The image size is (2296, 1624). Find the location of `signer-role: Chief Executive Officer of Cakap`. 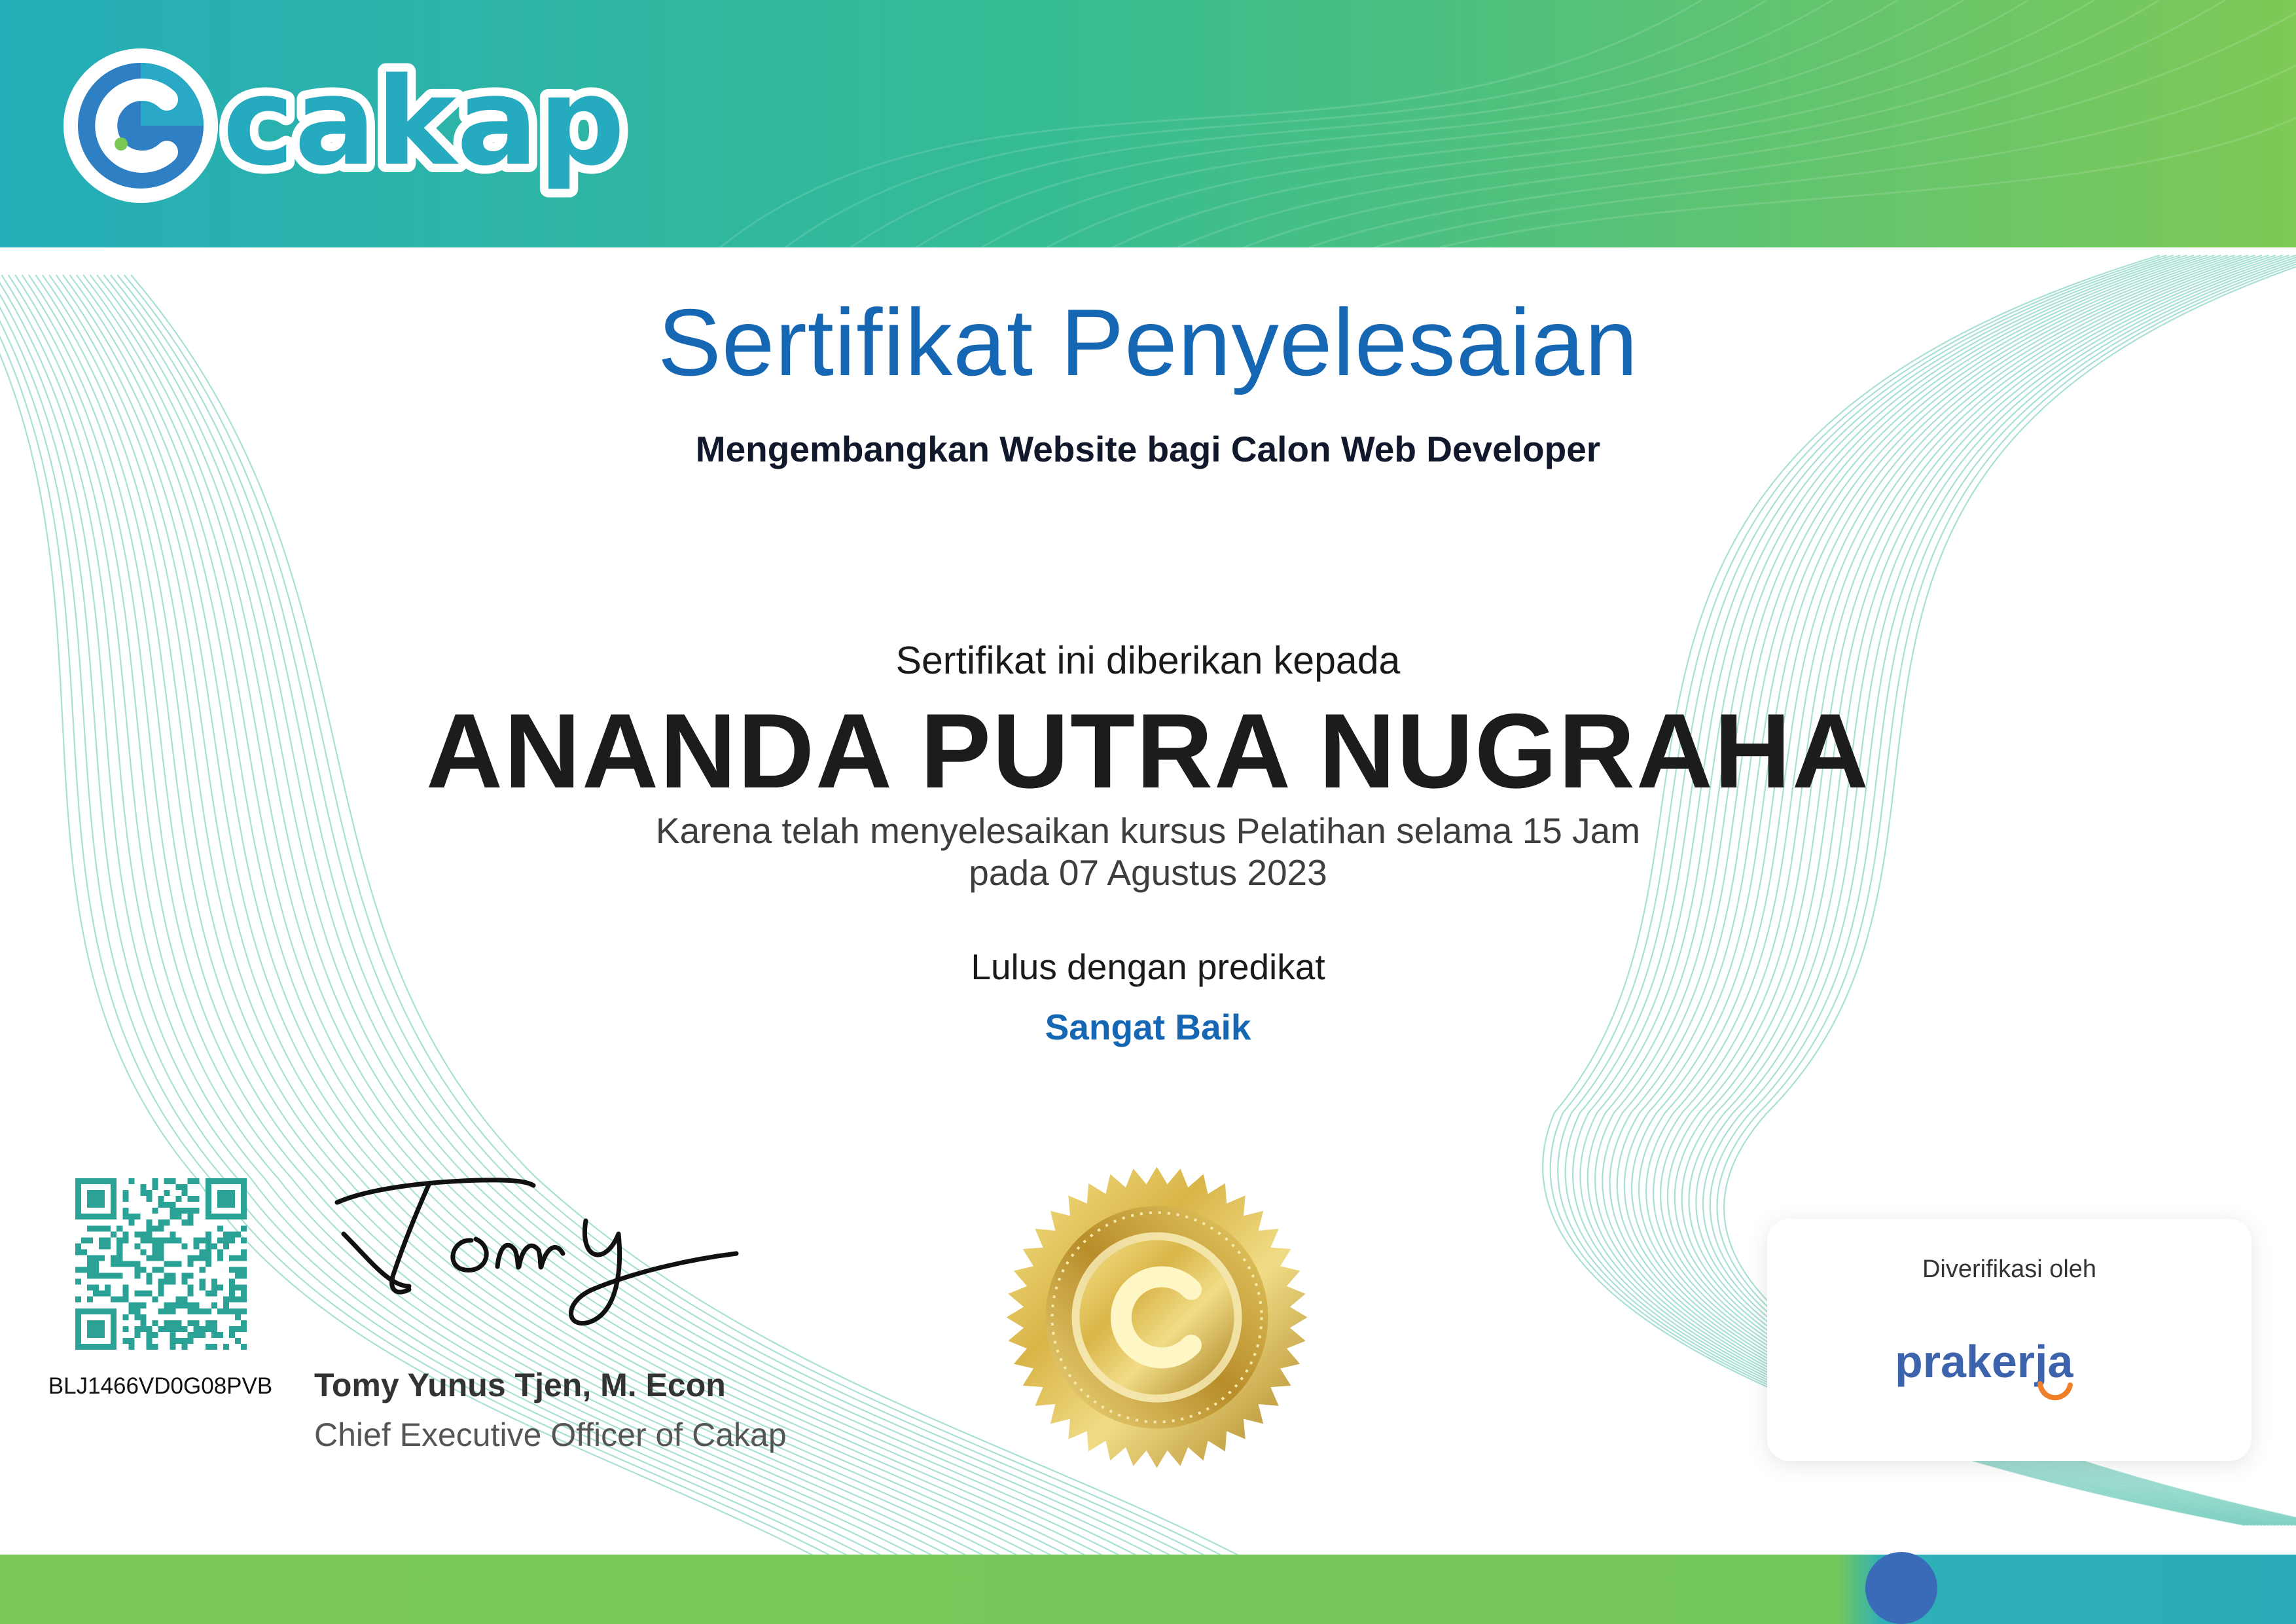

signer-role: Chief Executive Officer of Cakap is located at coordinates (550, 1434).